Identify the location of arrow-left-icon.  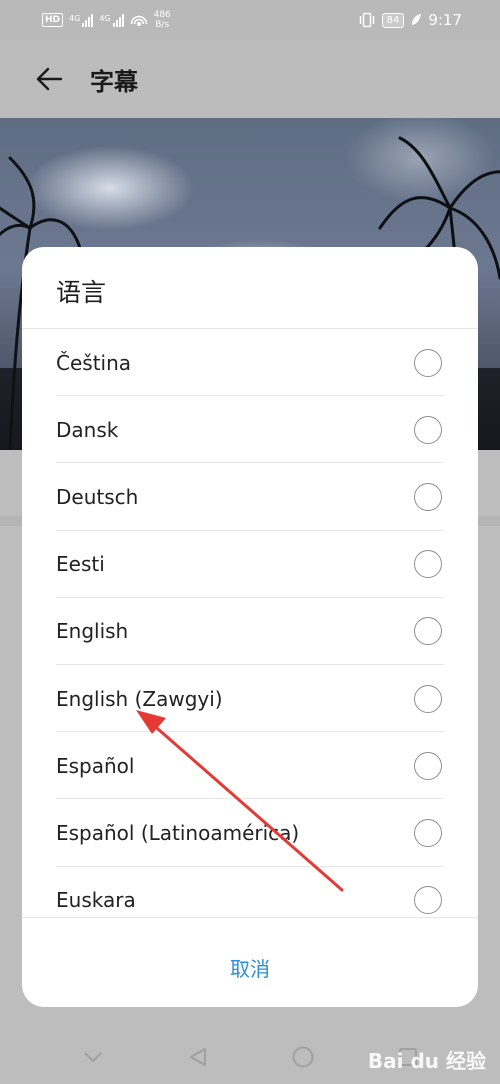
(49, 79).